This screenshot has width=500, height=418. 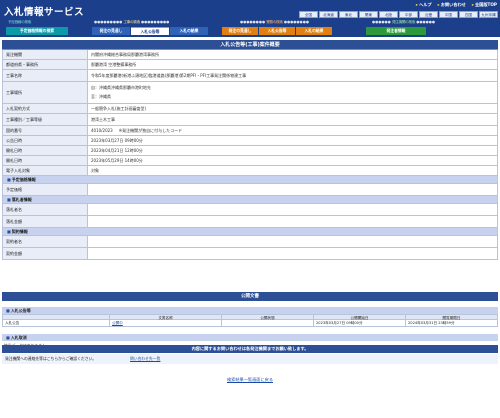 I want to click on value-category: 港湾土木工事, so click(x=292, y=119).